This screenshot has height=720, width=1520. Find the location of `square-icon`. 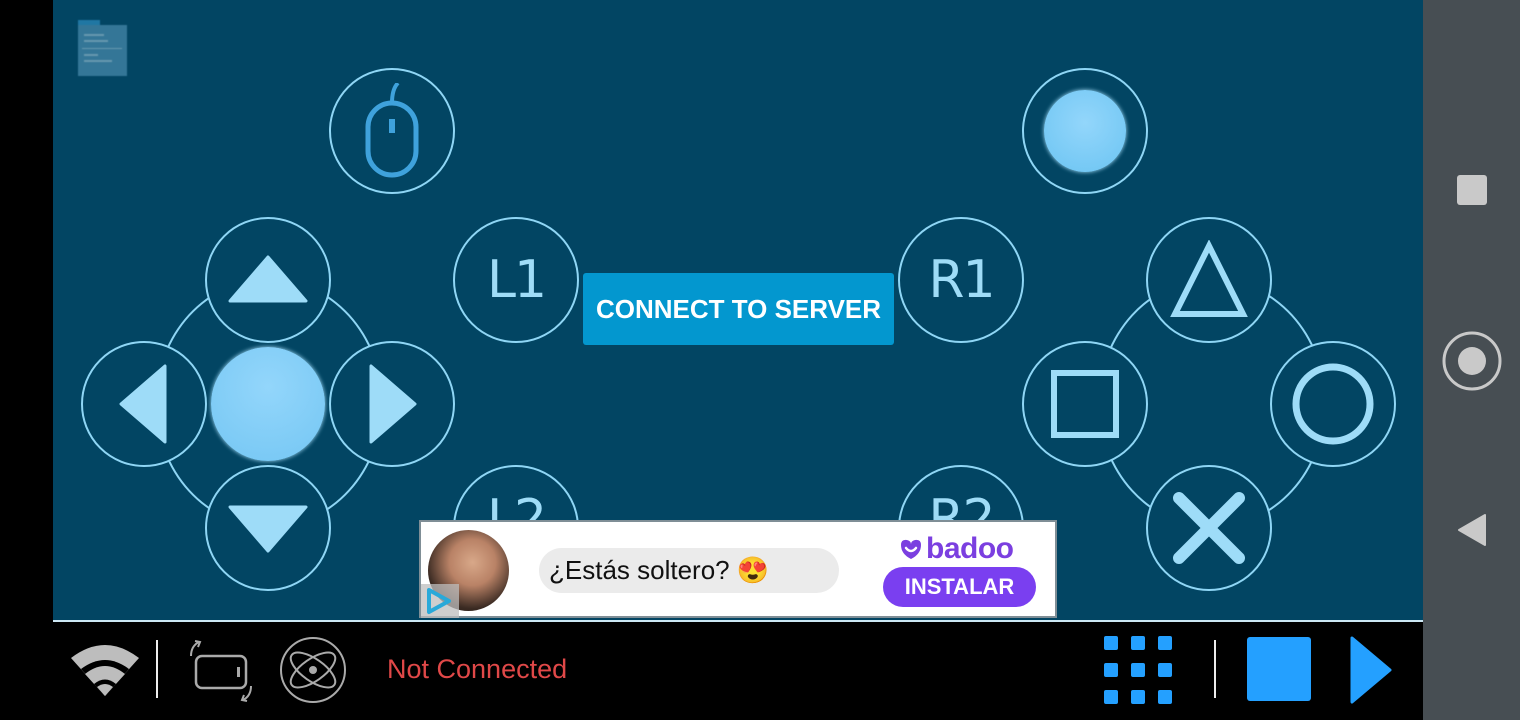

square-icon is located at coordinates (1085, 404).